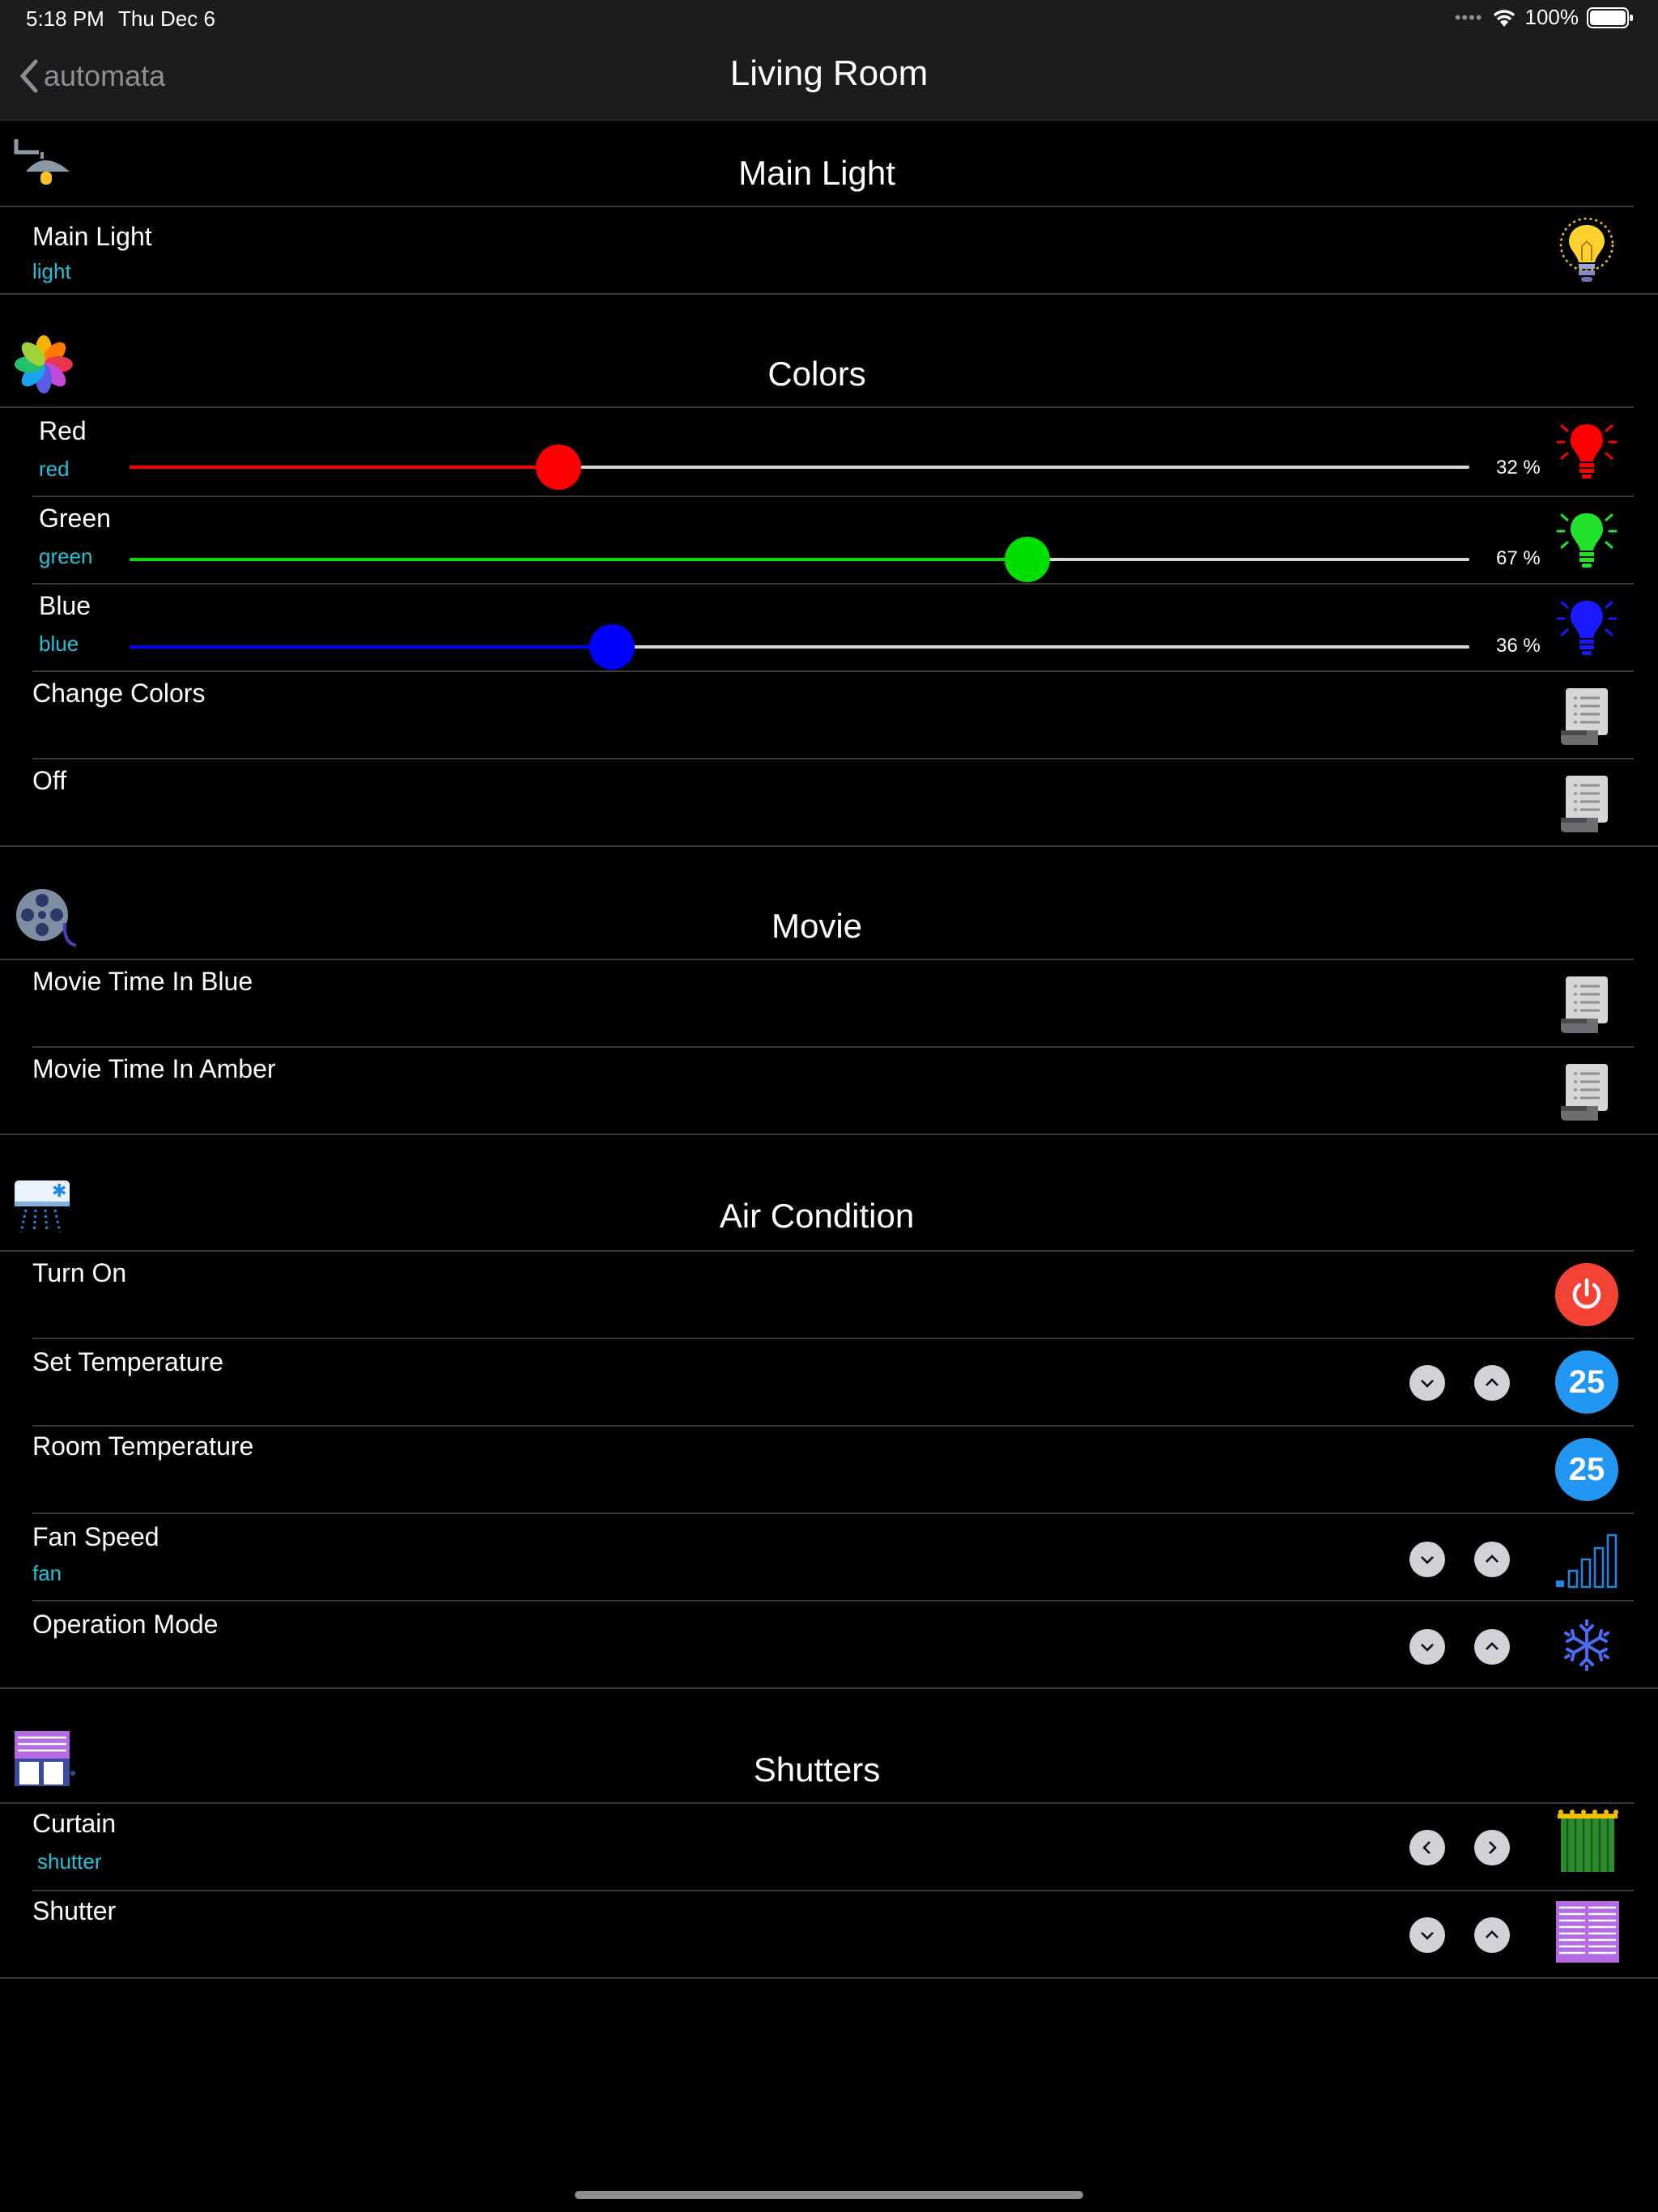 This screenshot has height=2212, width=1658. What do you see at coordinates (127, 1362) in the screenshot?
I see `item-label: Set Temperature` at bounding box center [127, 1362].